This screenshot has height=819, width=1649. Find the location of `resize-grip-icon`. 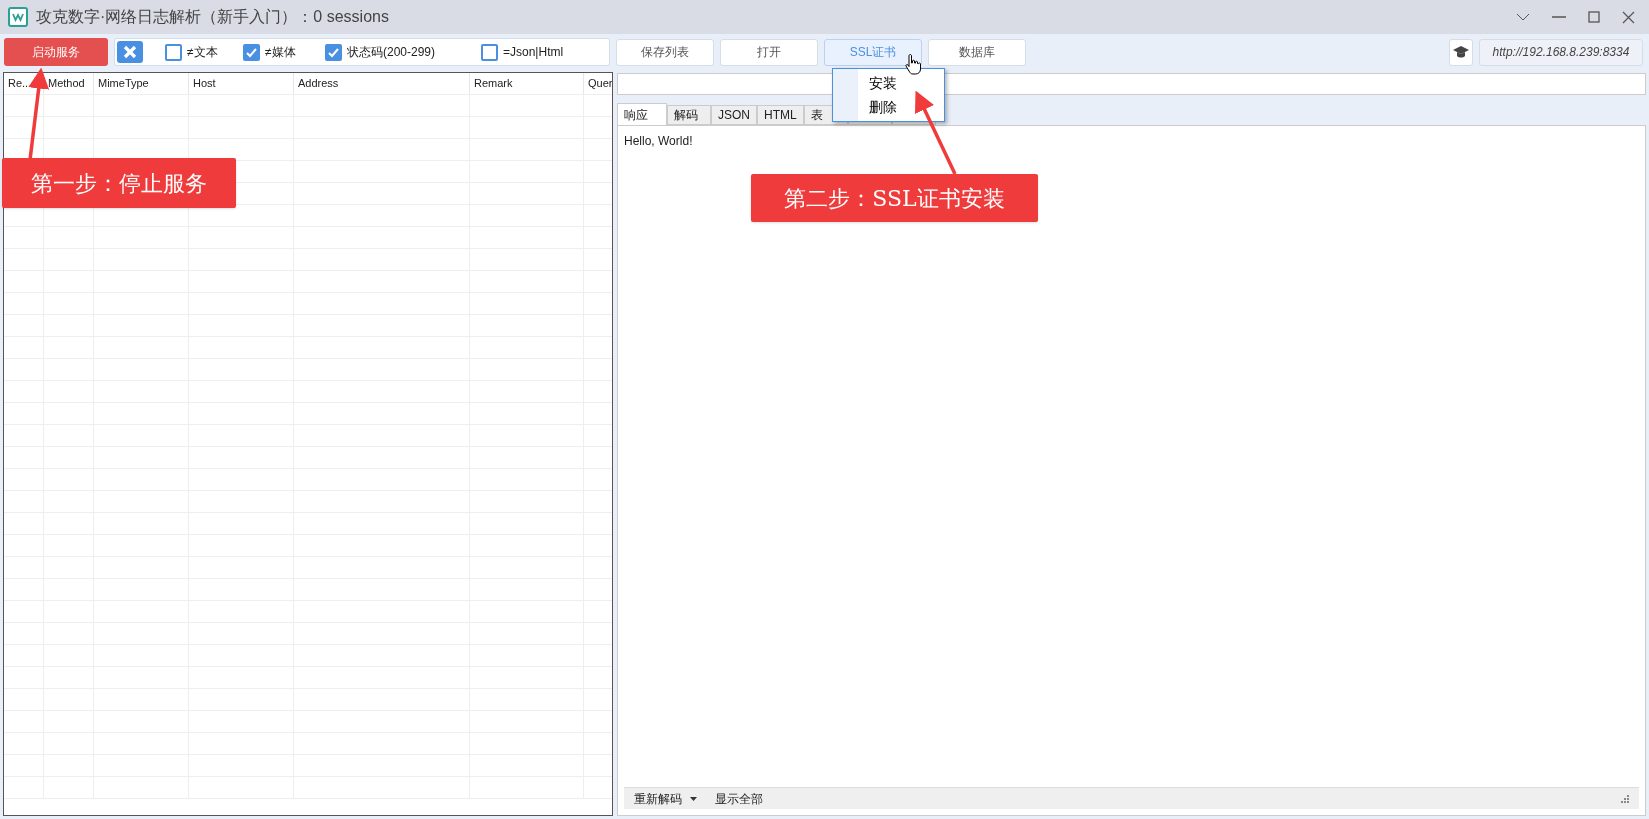

resize-grip-icon is located at coordinates (1625, 798).